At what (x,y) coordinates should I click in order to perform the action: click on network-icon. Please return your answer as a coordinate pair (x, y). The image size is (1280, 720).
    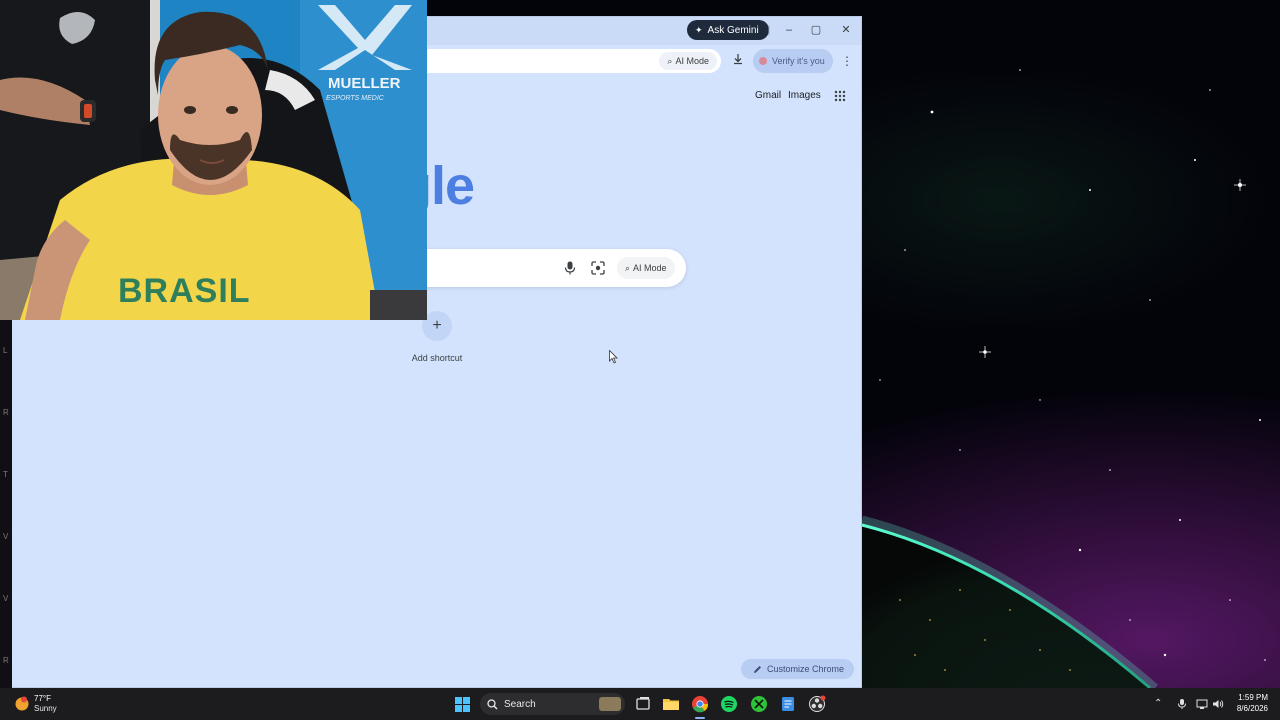
    Looking at the image, I should click on (1202, 704).